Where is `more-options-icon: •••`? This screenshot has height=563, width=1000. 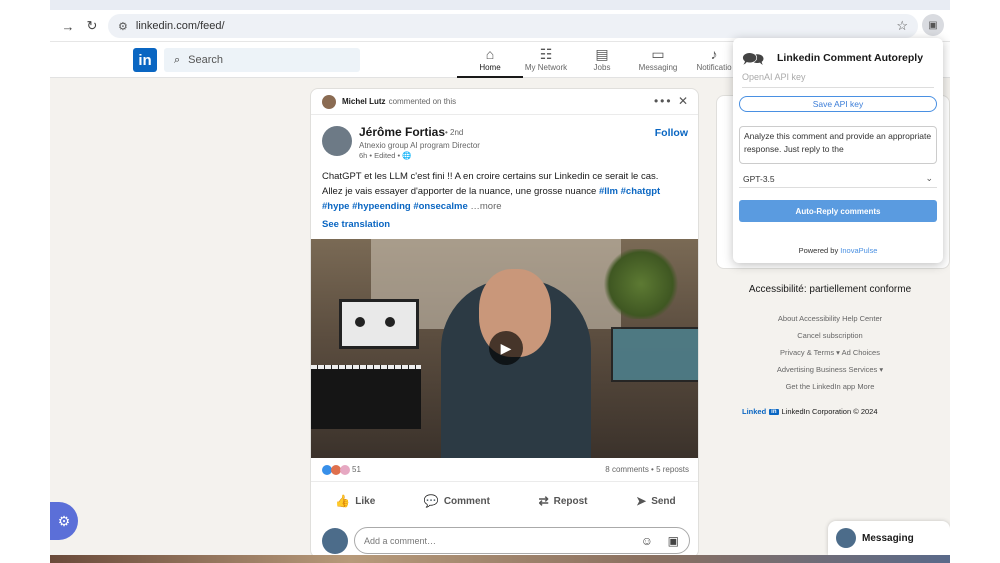
more-options-icon: ••• is located at coordinates (663, 101).